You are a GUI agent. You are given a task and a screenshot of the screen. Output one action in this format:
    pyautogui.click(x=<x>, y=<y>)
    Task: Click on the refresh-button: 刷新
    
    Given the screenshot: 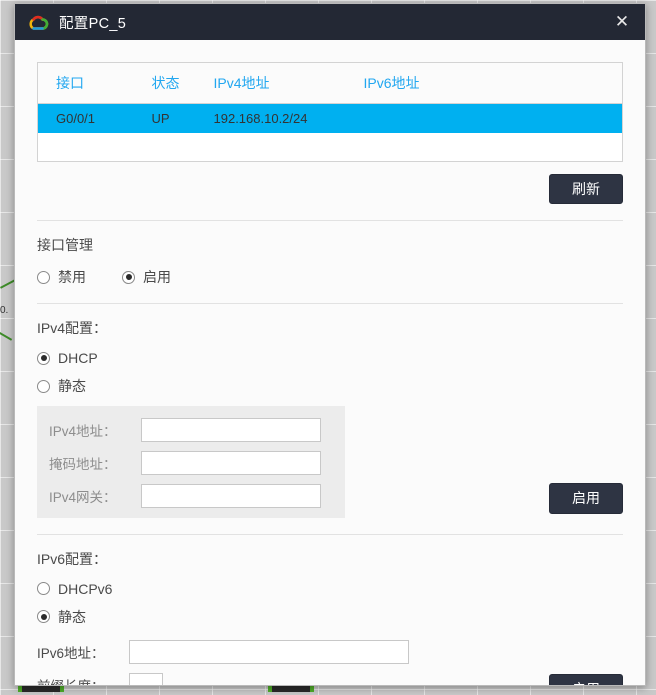 What is the action you would take?
    pyautogui.click(x=586, y=189)
    